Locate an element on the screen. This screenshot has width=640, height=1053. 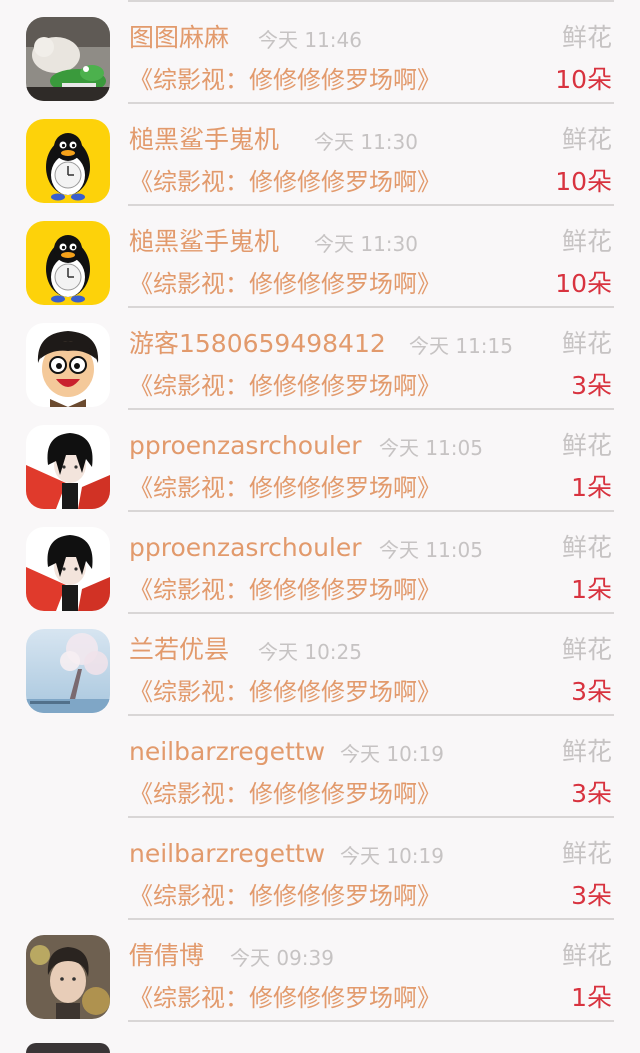
timestamp: 今天 09:39 is located at coordinates (282, 958).